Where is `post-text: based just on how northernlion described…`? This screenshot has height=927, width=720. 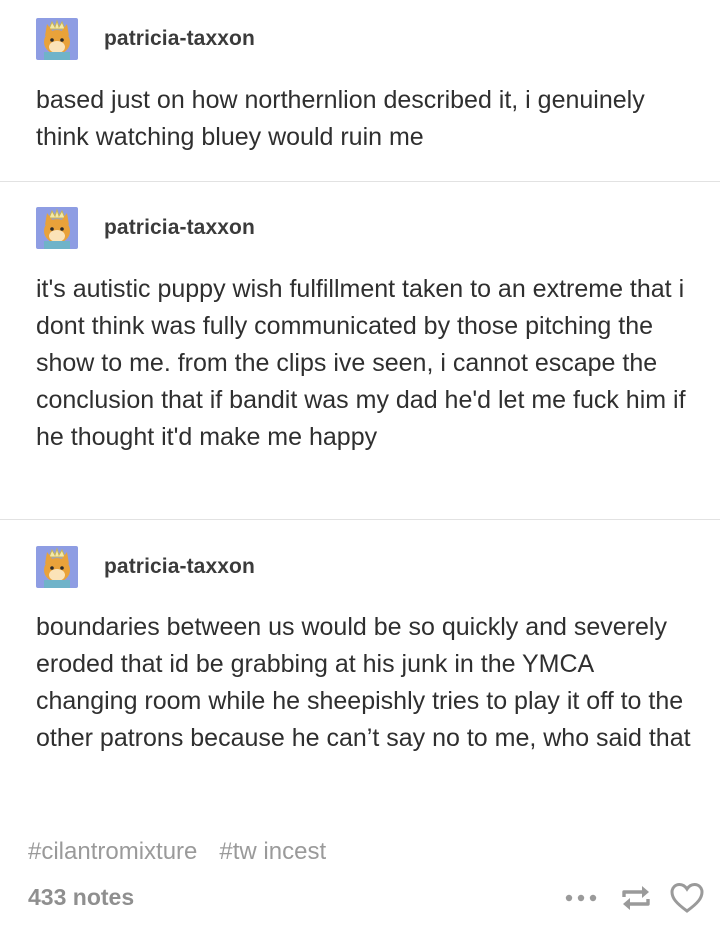
post-text: based just on how northernlion described… is located at coordinates (340, 118).